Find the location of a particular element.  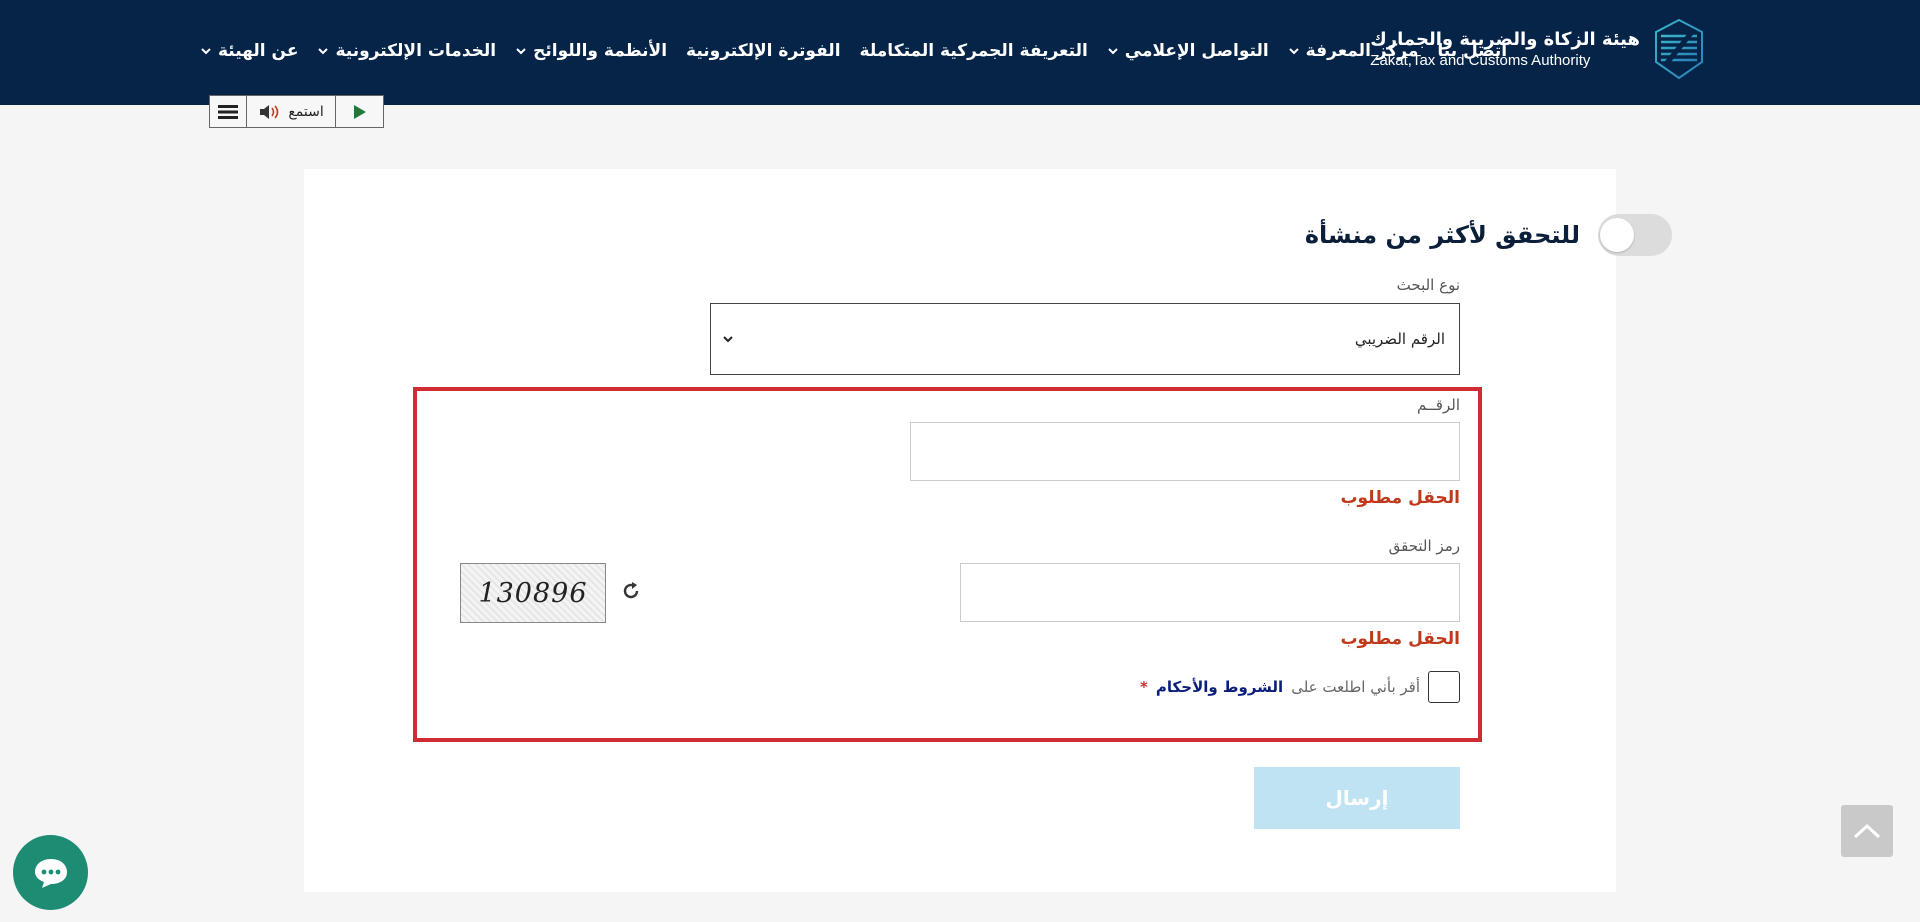

toggle-knob is located at coordinates (1617, 235).